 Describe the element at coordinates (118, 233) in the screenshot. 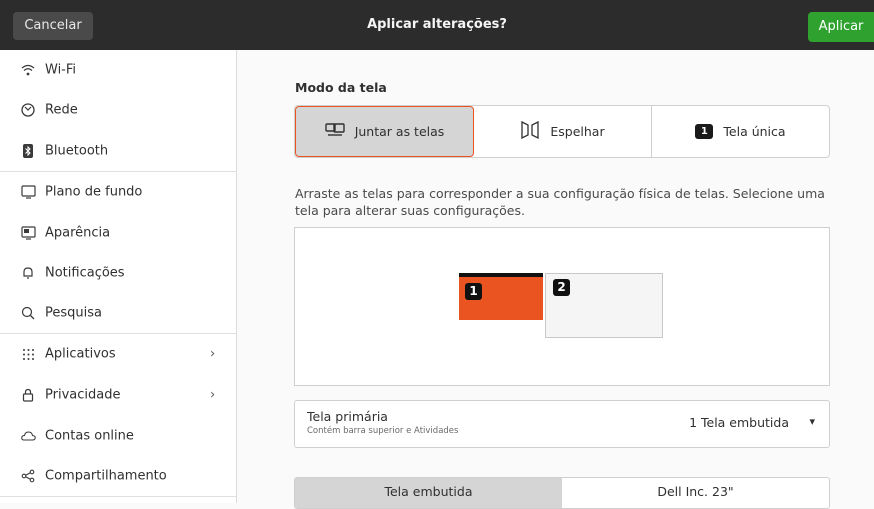

I see `sidebar-item-appearance: Aparência` at that location.